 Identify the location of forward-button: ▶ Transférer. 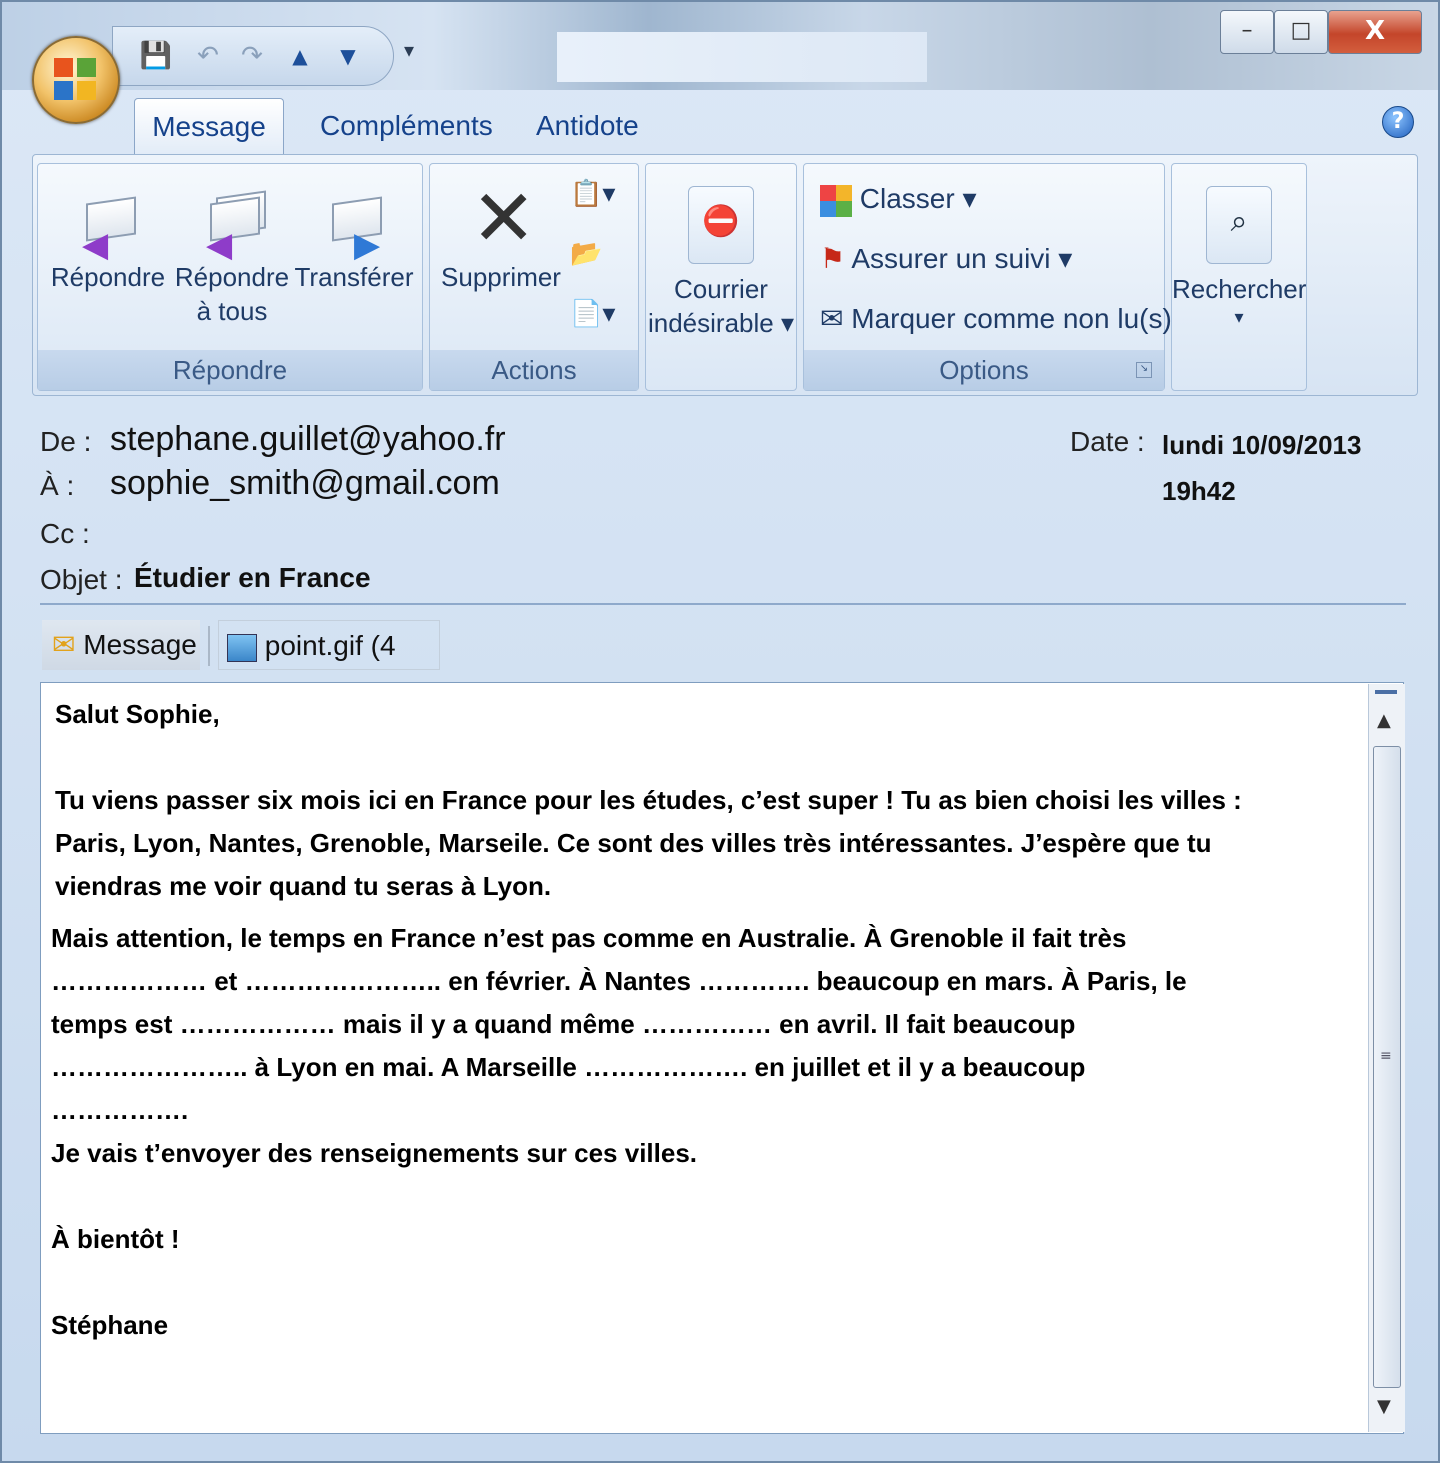
(354, 233).